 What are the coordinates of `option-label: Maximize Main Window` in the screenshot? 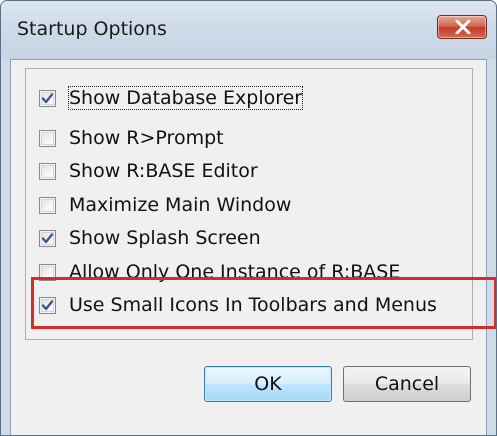 It's located at (180, 205).